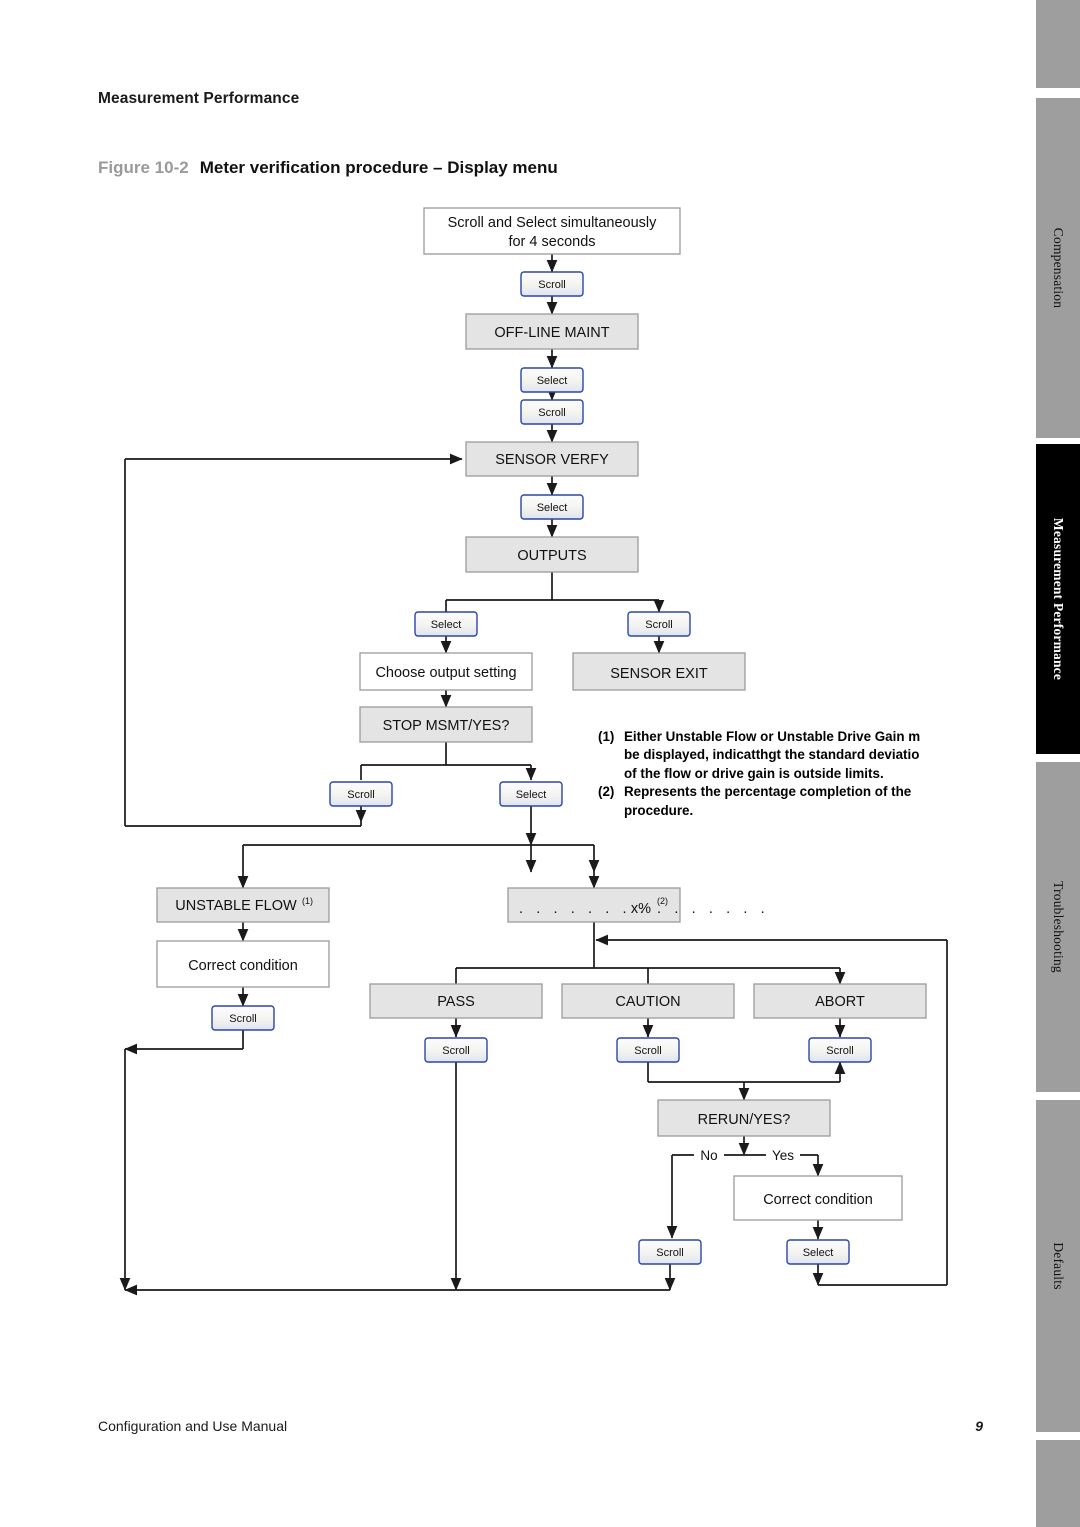 This screenshot has height=1527, width=1080. I want to click on node-sensor-verfy: SENSOR VERFY, so click(552, 459).